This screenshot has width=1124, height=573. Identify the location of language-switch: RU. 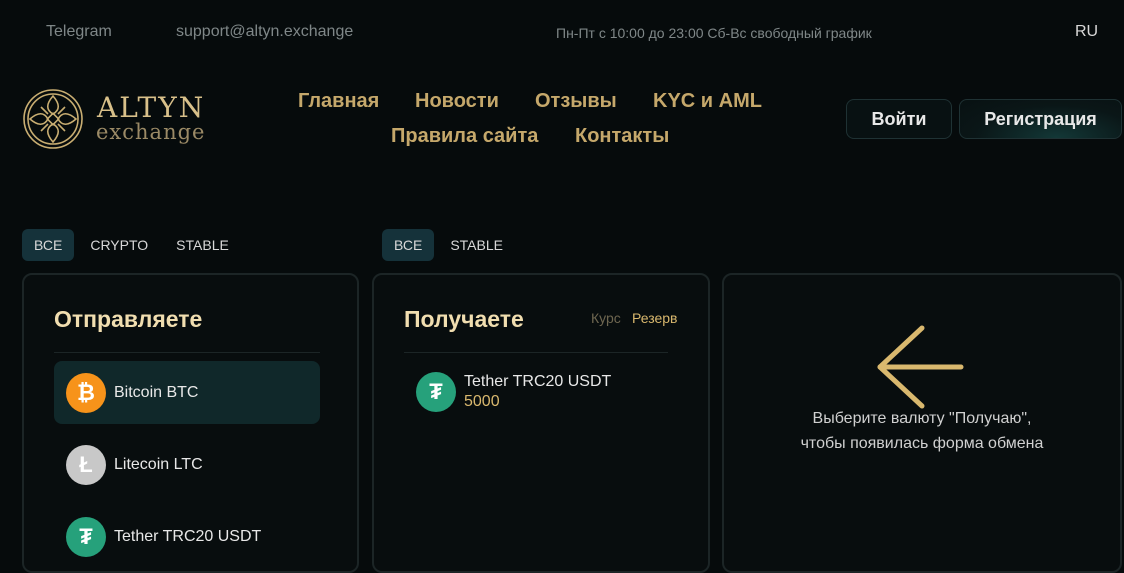
(1086, 32).